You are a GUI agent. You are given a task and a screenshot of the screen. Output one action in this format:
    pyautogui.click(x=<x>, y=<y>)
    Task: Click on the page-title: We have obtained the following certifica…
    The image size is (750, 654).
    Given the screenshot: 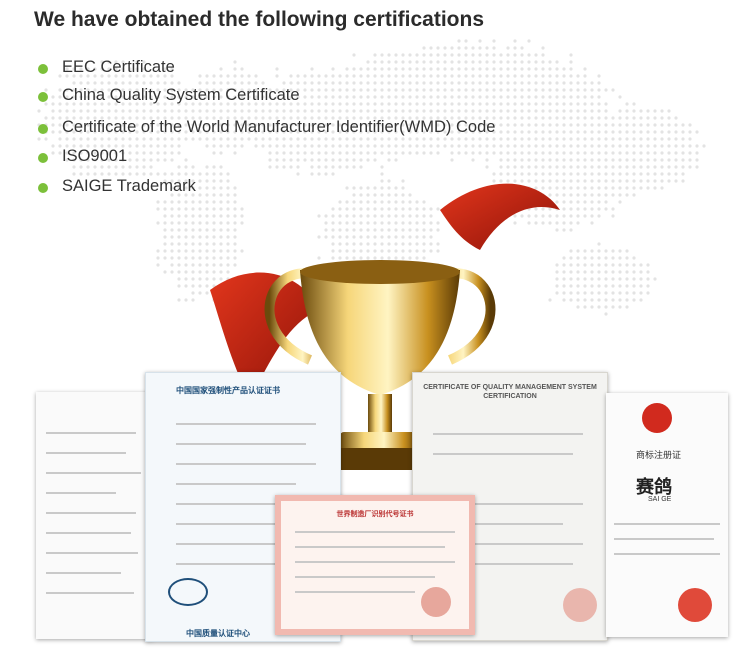 What is the action you would take?
    pyautogui.click(x=259, y=19)
    